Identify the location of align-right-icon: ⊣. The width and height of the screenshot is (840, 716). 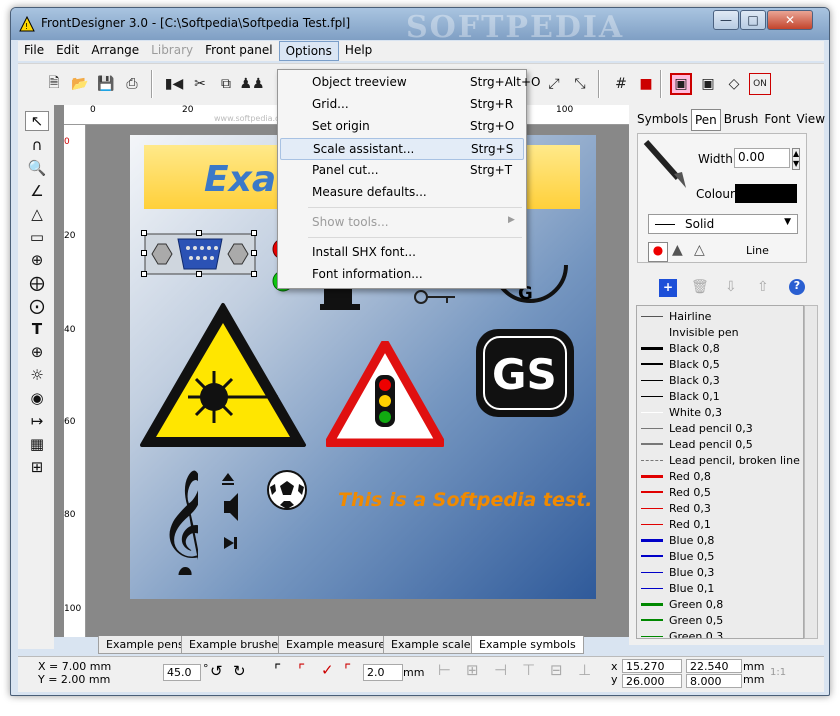
(500, 670).